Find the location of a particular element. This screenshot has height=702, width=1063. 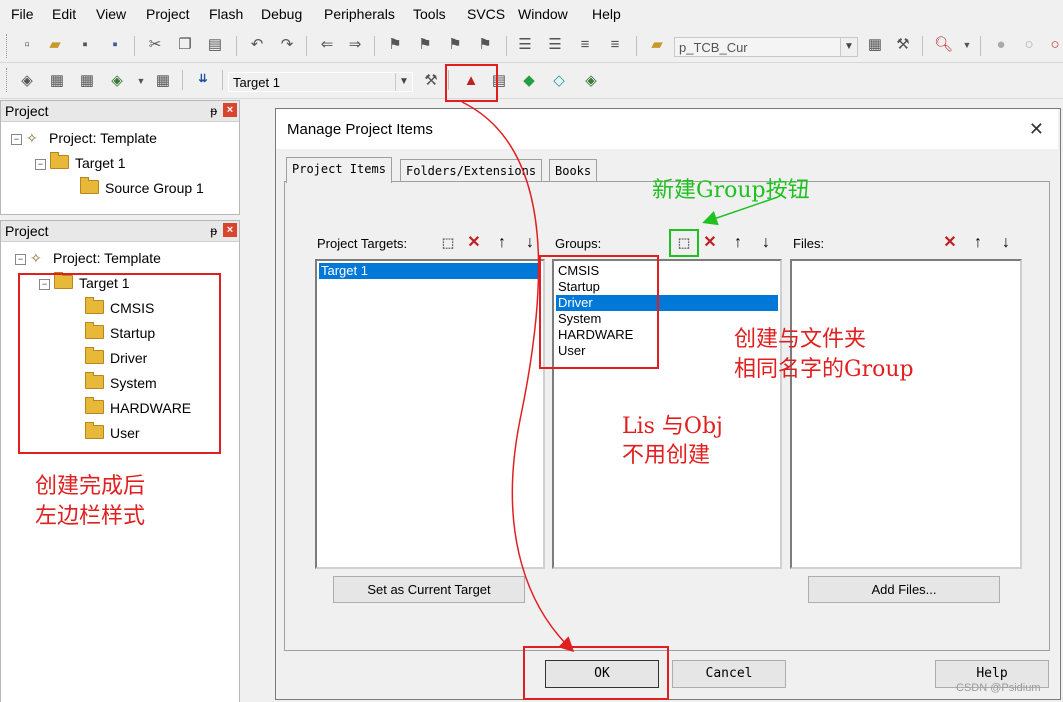

annotation-same-name: 相同名字的Group is located at coordinates (824, 369).